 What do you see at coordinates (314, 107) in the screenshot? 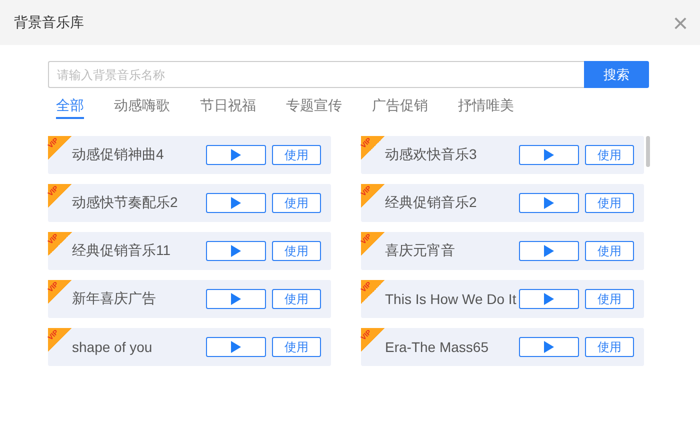
I see `category-tab: 专题宣传` at bounding box center [314, 107].